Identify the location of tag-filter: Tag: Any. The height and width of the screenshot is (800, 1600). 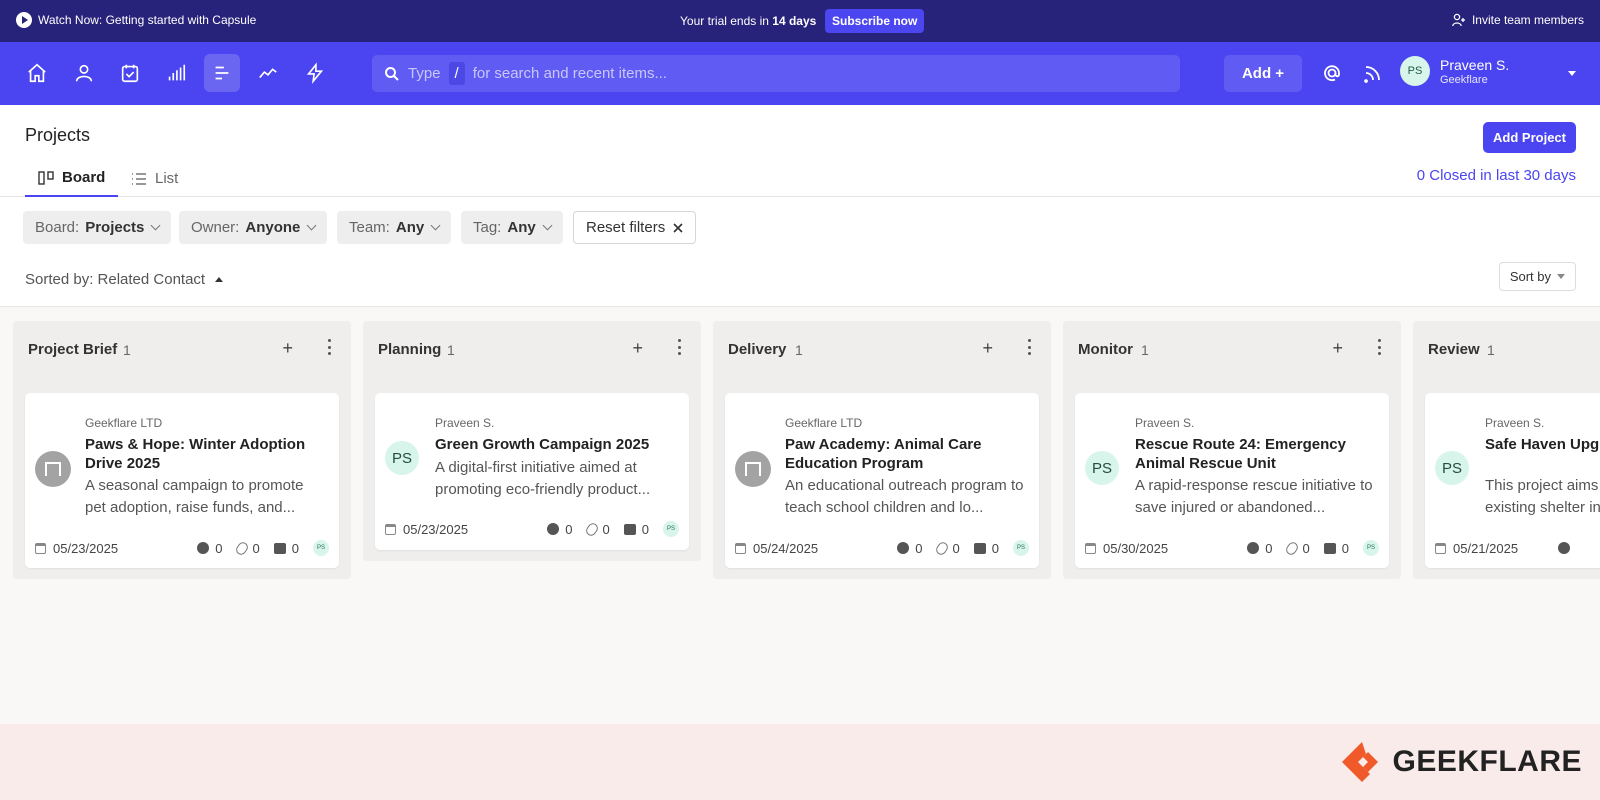
(512, 227).